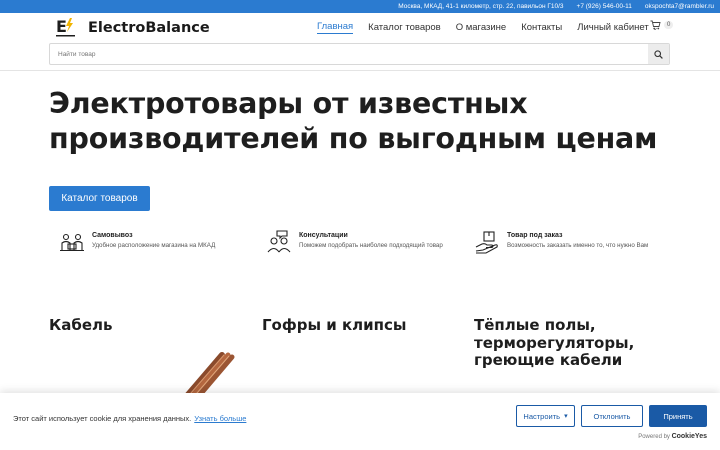 Image resolution: width=720 pixels, height=450 pixels. I want to click on nav-account-label: Личный кабинет, so click(613, 27).